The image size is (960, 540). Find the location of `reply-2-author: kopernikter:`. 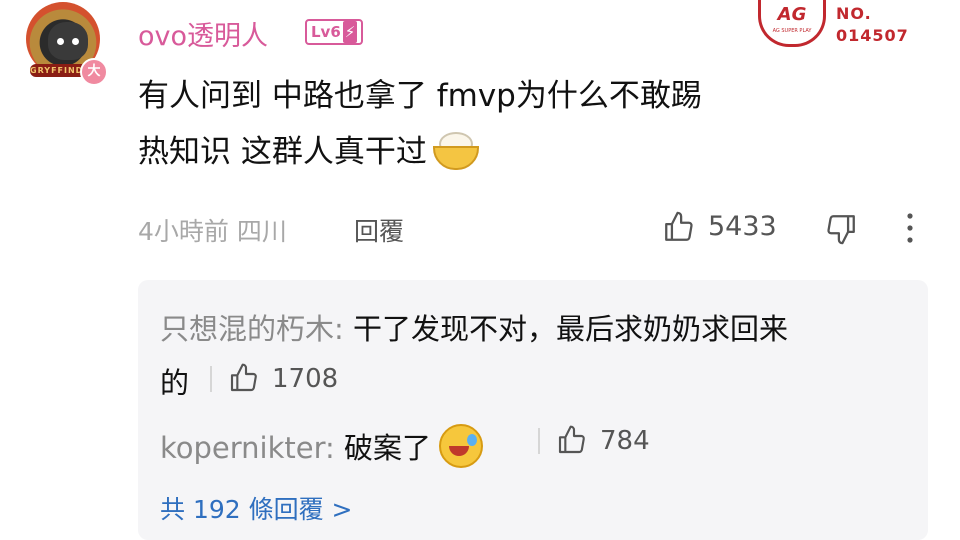

reply-2-author: kopernikter: is located at coordinates (252, 448).